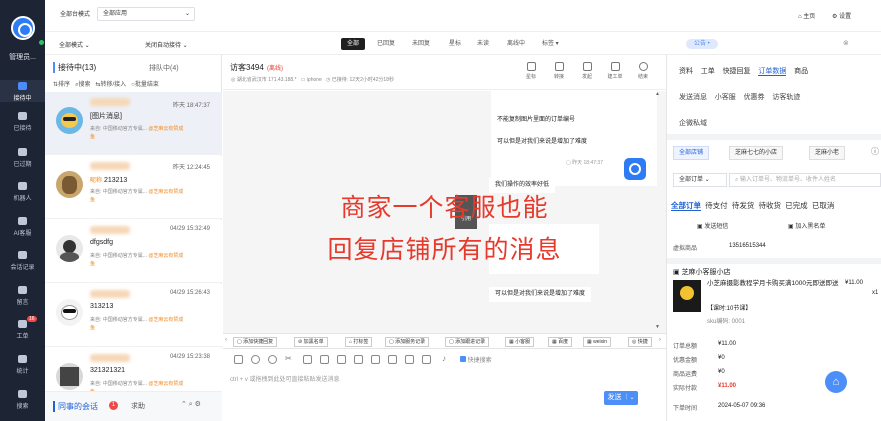 The height and width of the screenshot is (421, 881). Describe the element at coordinates (801, 71) in the screenshot. I see `tab-product: 商品` at that location.